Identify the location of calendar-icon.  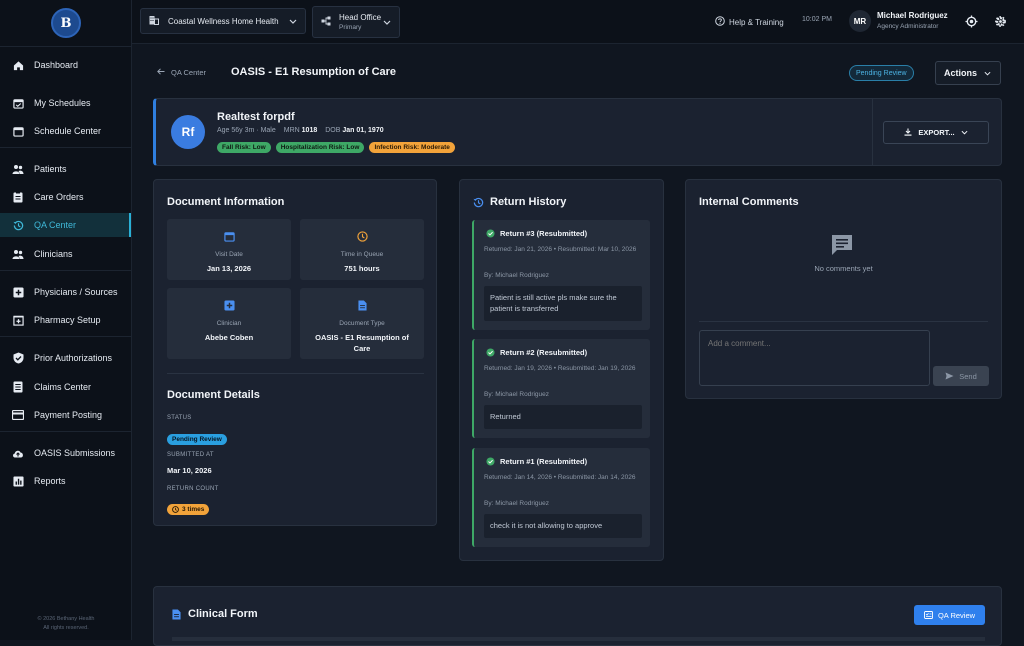
(18, 131).